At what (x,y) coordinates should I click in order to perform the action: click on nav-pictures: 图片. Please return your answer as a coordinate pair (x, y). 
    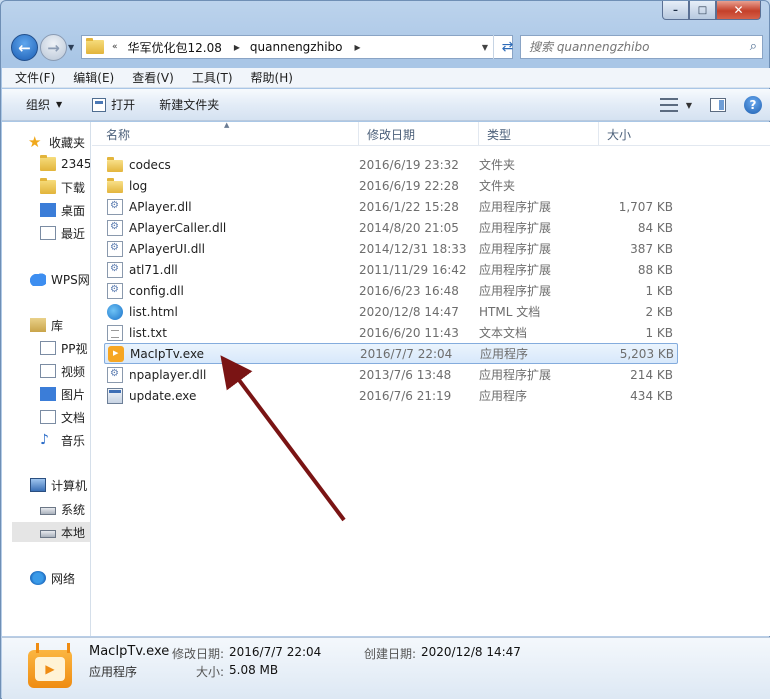
    Looking at the image, I should click on (62, 394).